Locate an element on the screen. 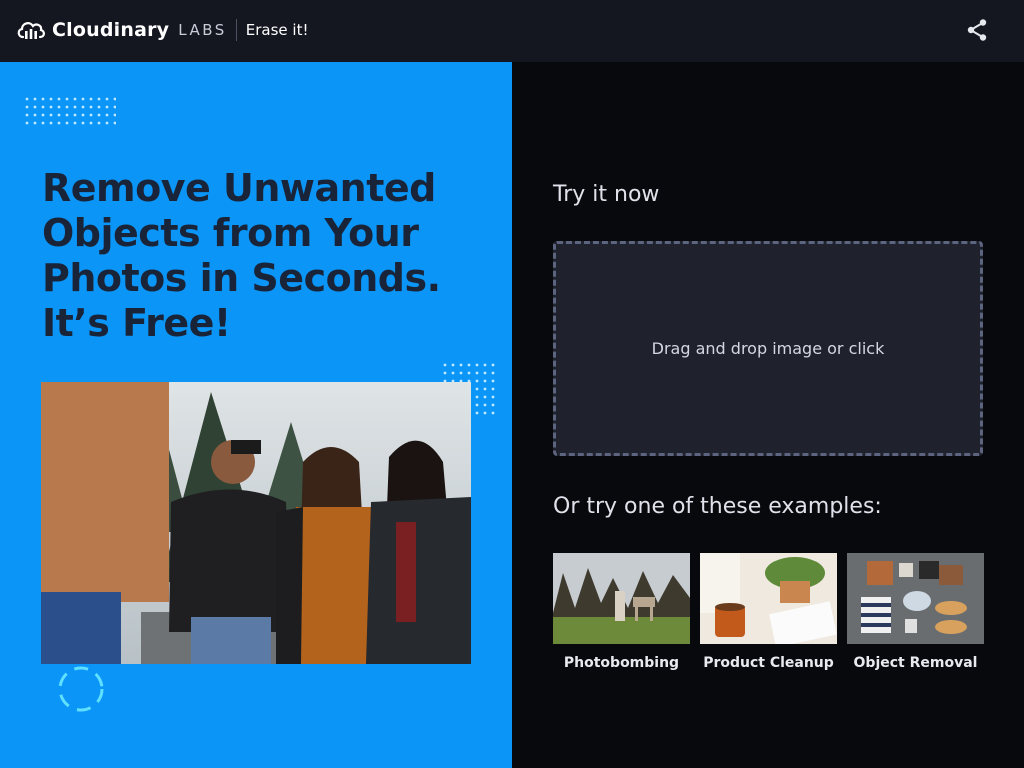 This screenshot has height=768, width=1024. cloud-logo-icon is located at coordinates (31, 30).